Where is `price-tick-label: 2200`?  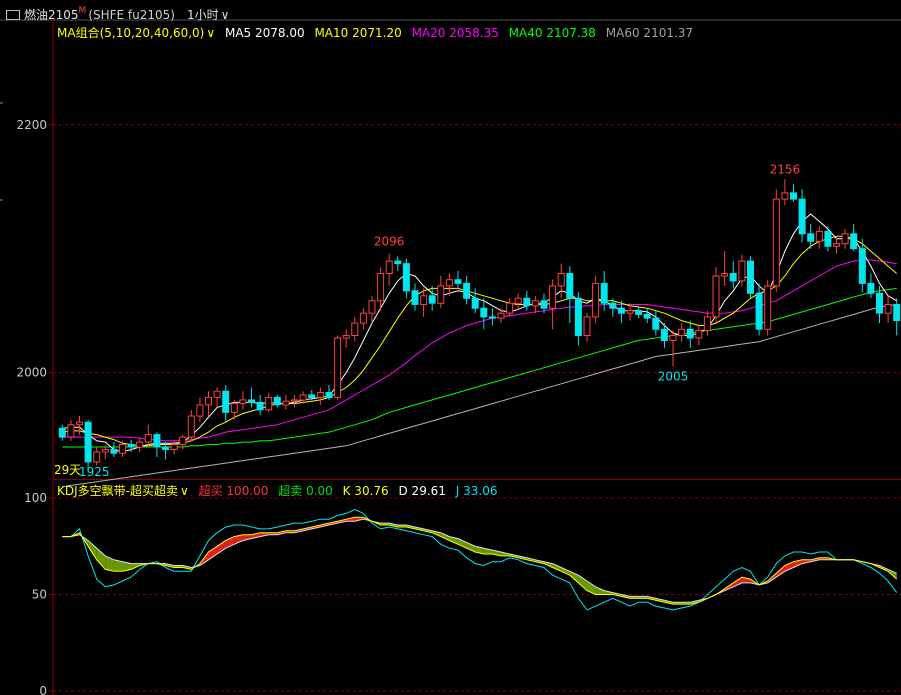 price-tick-label: 2200 is located at coordinates (31, 125).